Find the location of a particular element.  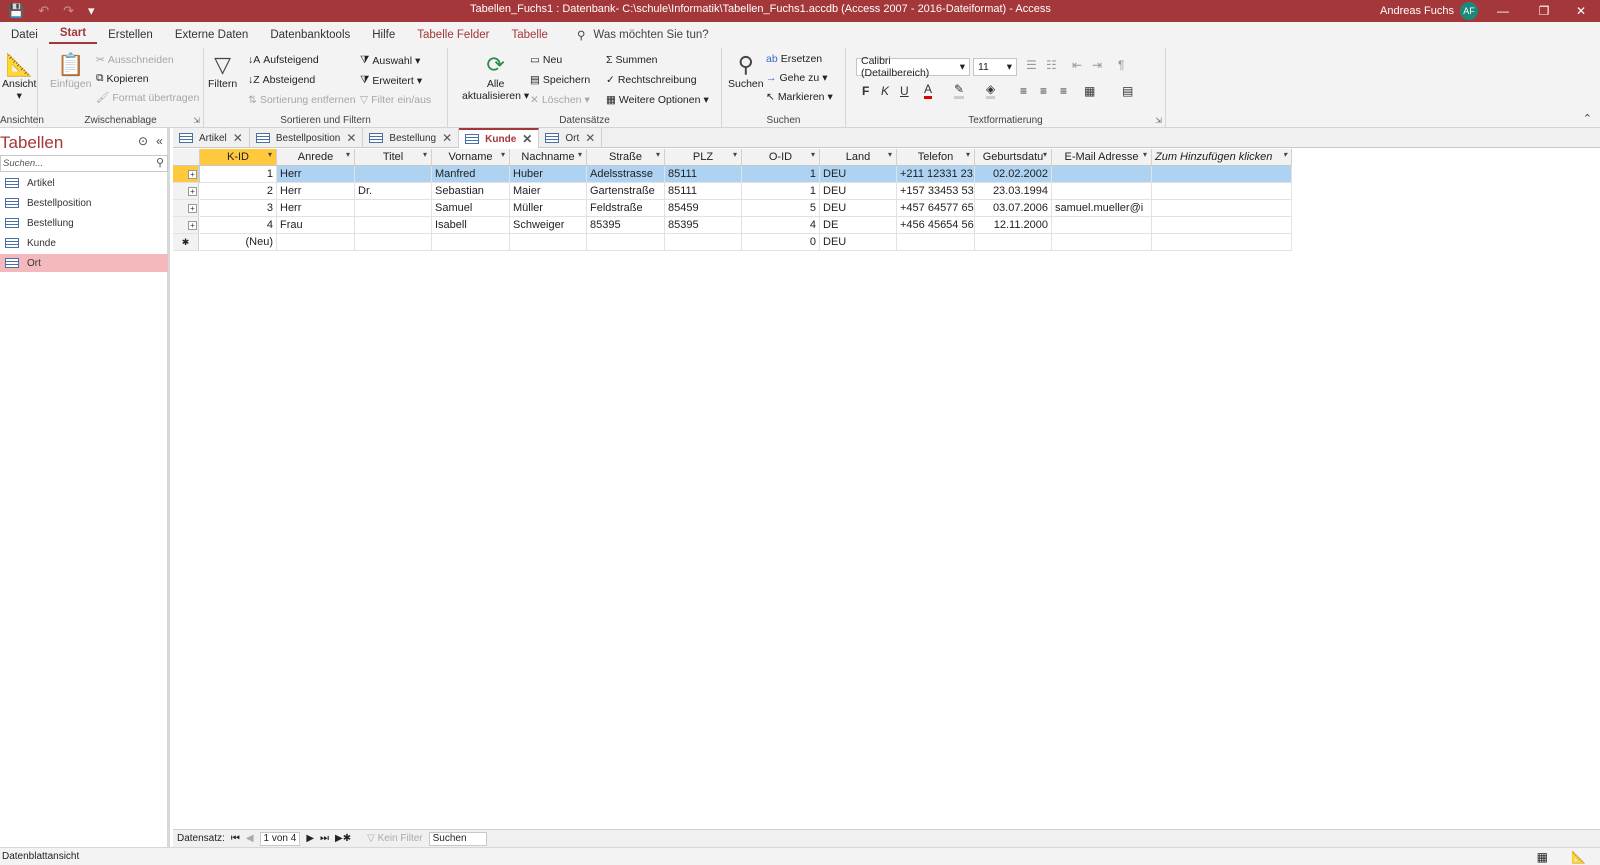

table-cell: 03.07.2006 is located at coordinates (1013, 208).